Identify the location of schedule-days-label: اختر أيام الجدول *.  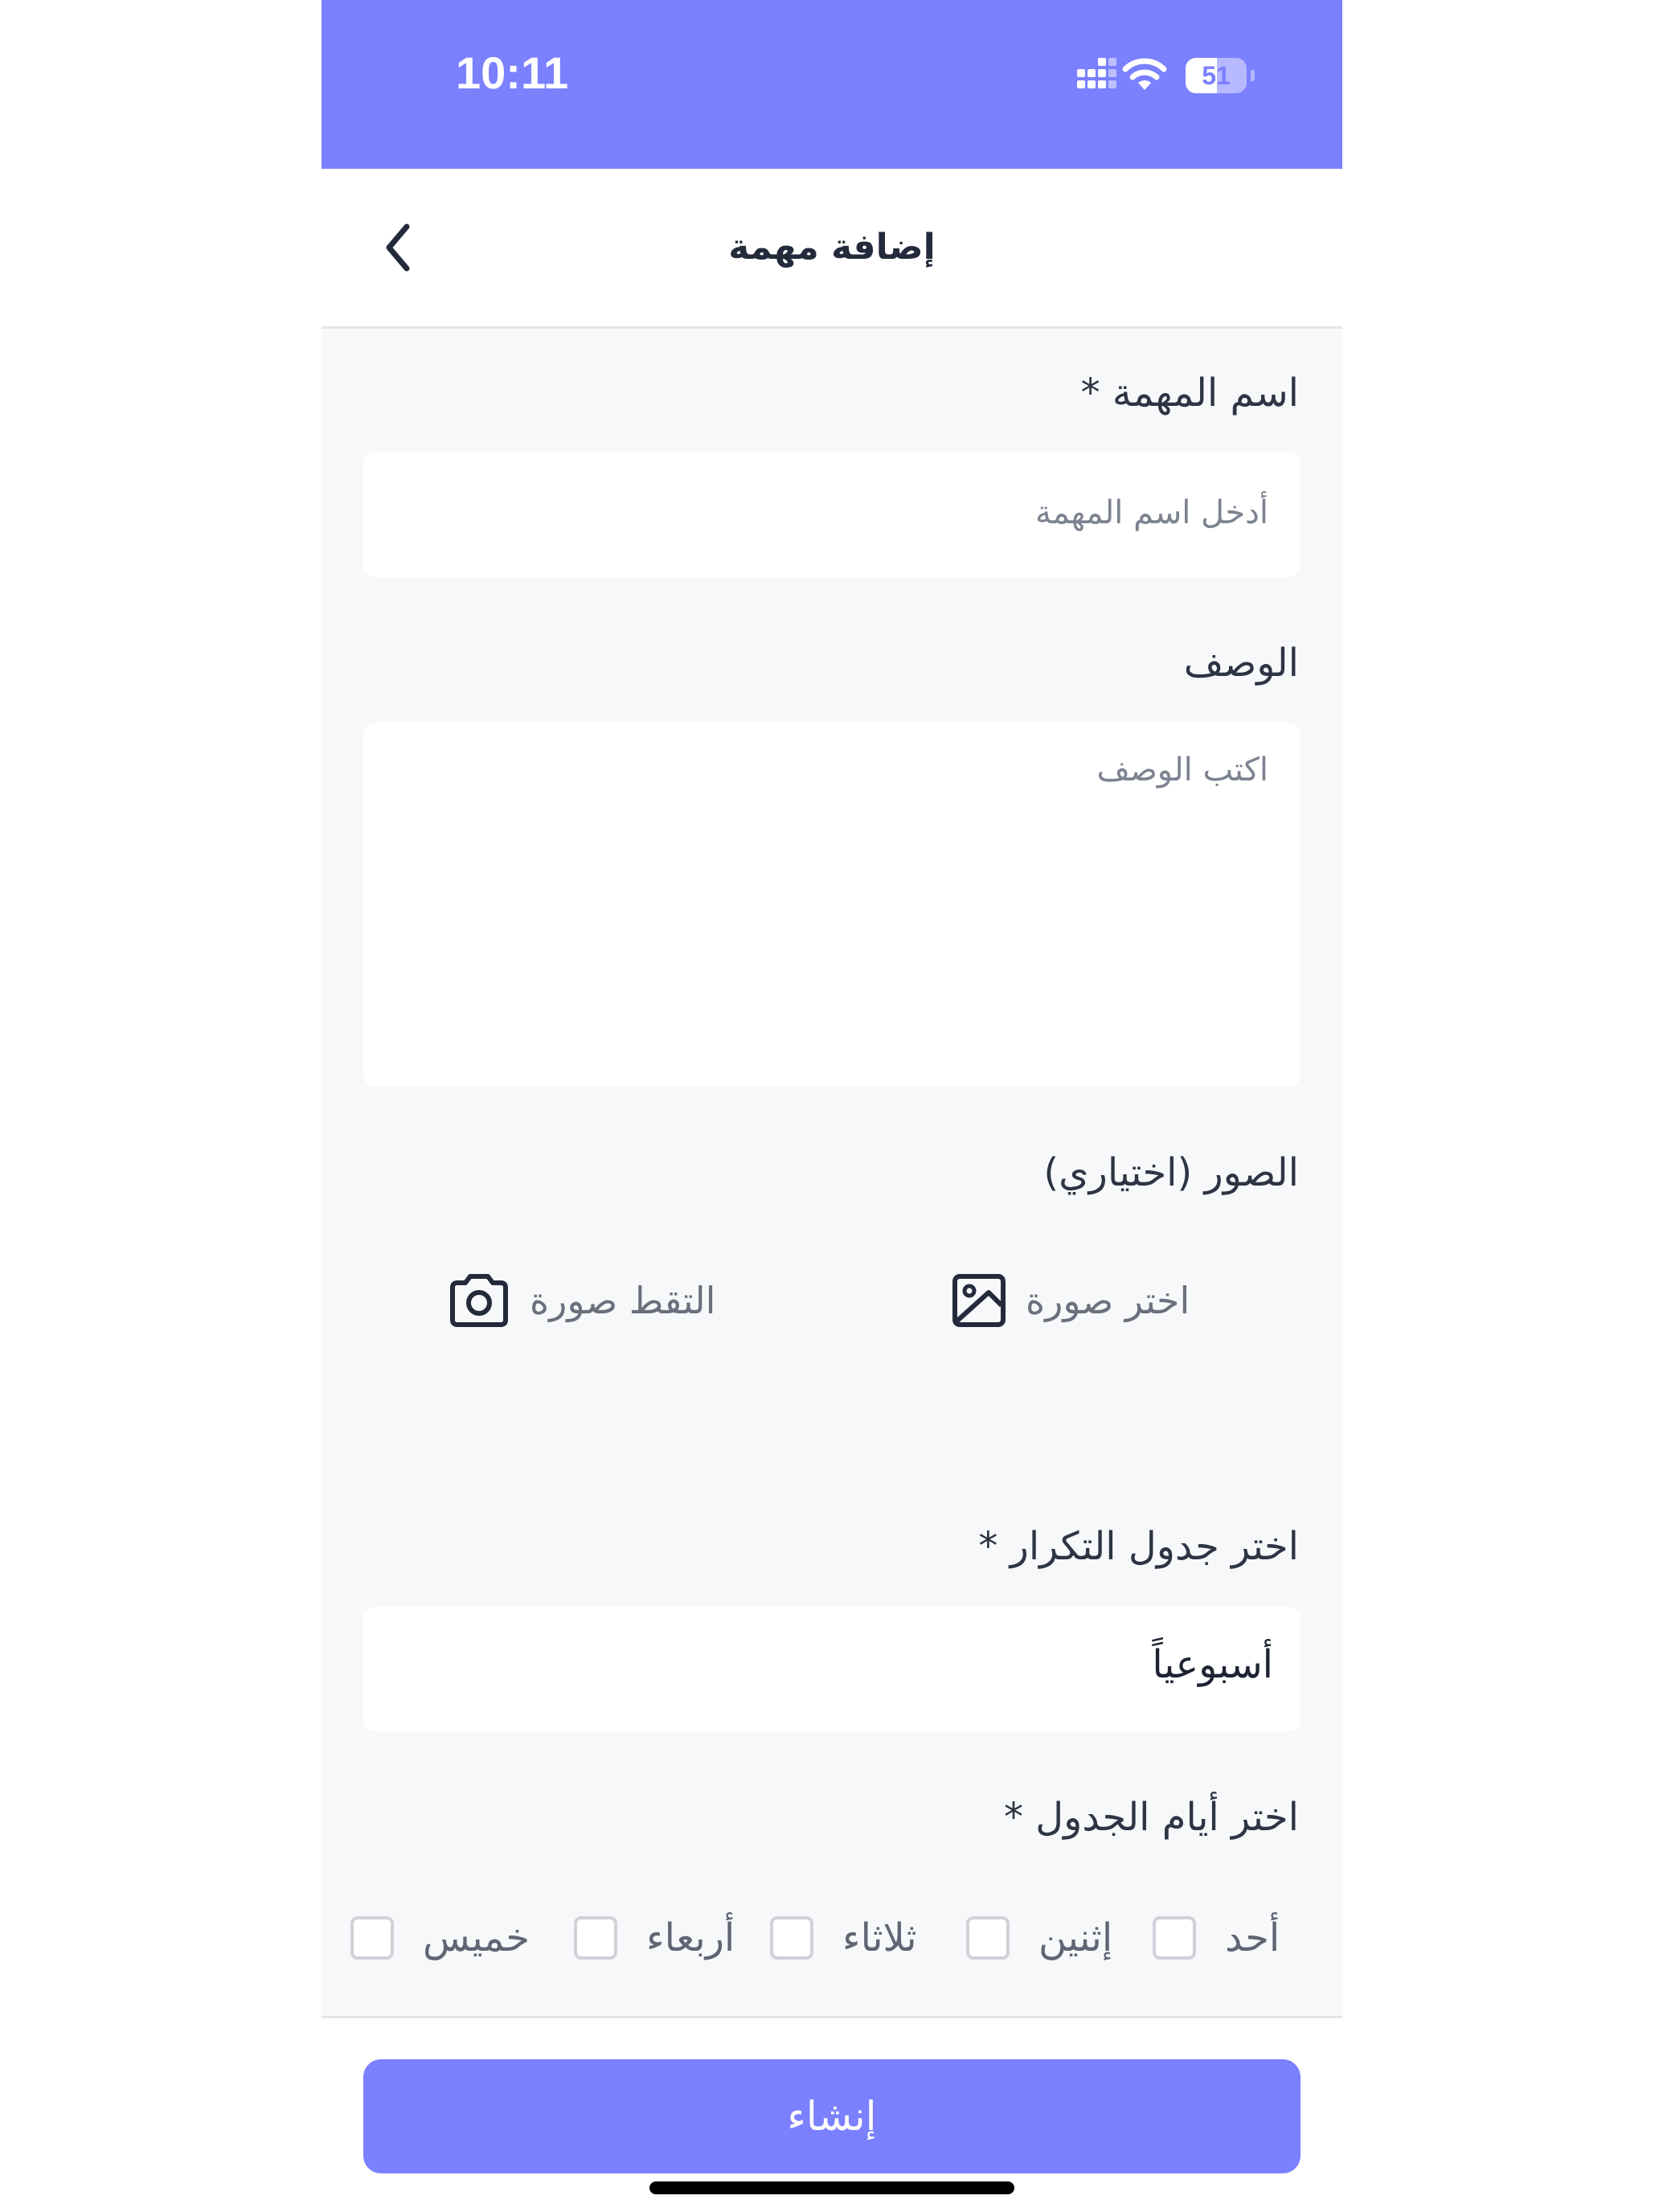
(1151, 1817).